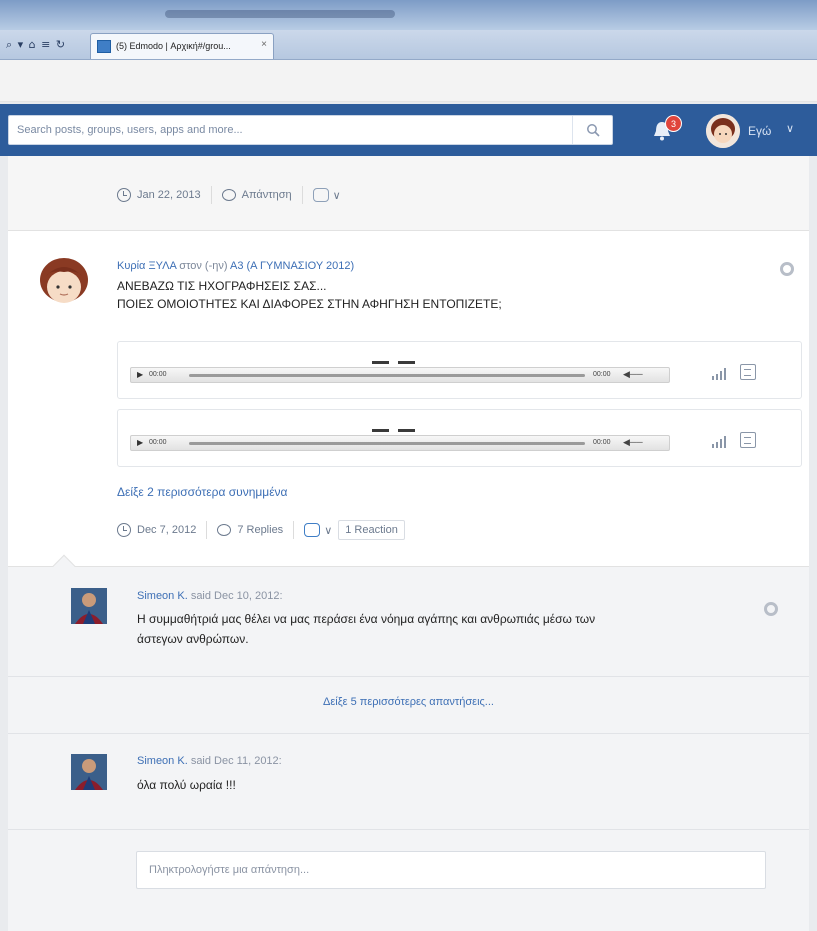 The width and height of the screenshot is (817, 931). Describe the element at coordinates (790, 128) in the screenshot. I see `chevron-down-icon: ∨` at that location.